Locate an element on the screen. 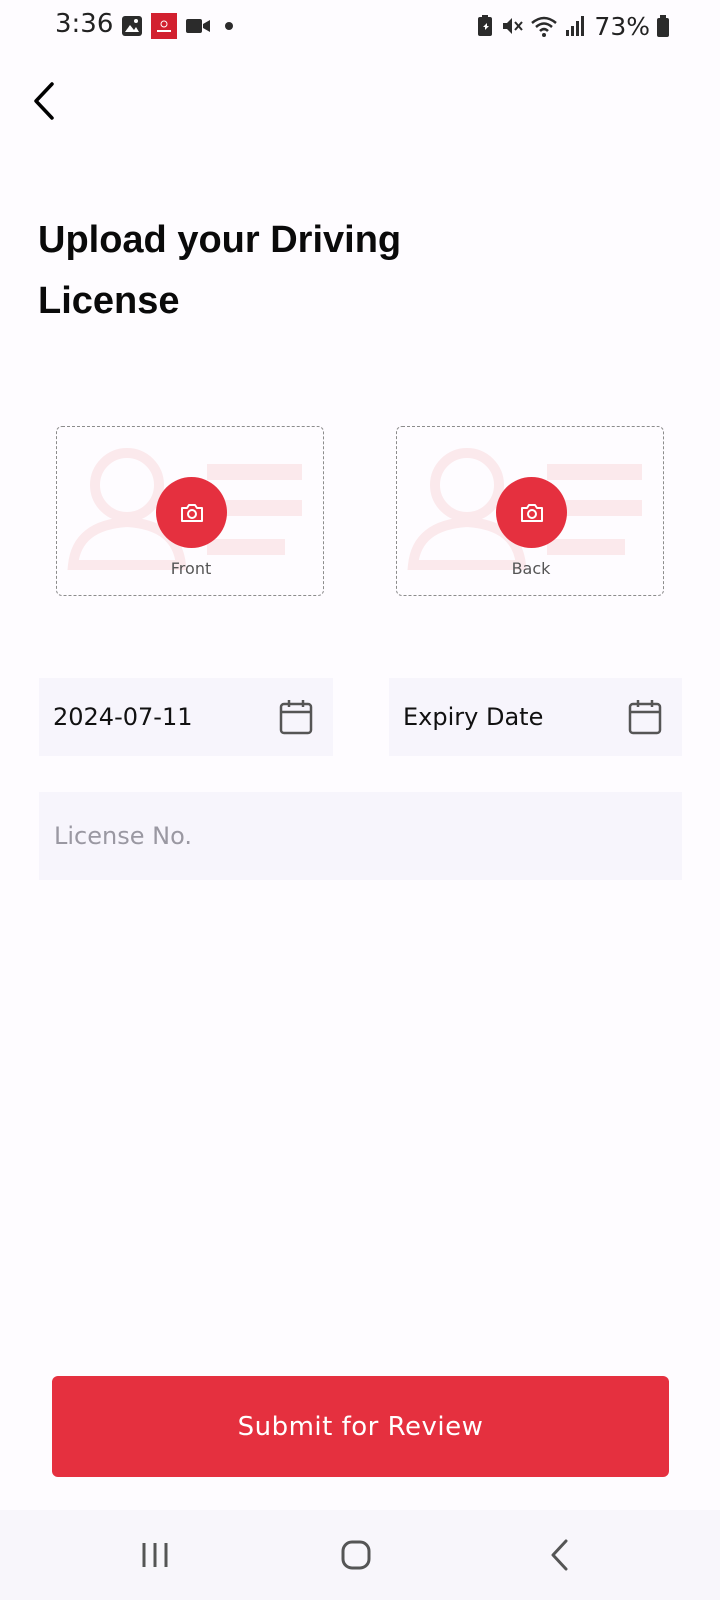 Image resolution: width=720 pixels, height=1600 pixels. home-button is located at coordinates (356, 1555).